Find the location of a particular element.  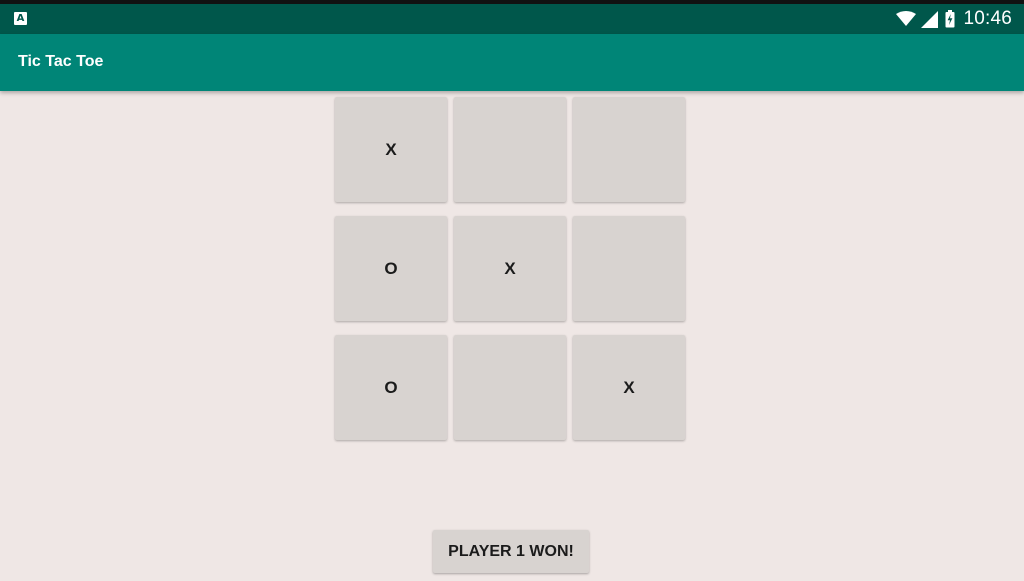

board-cell-r3-c1: O is located at coordinates (391, 387).